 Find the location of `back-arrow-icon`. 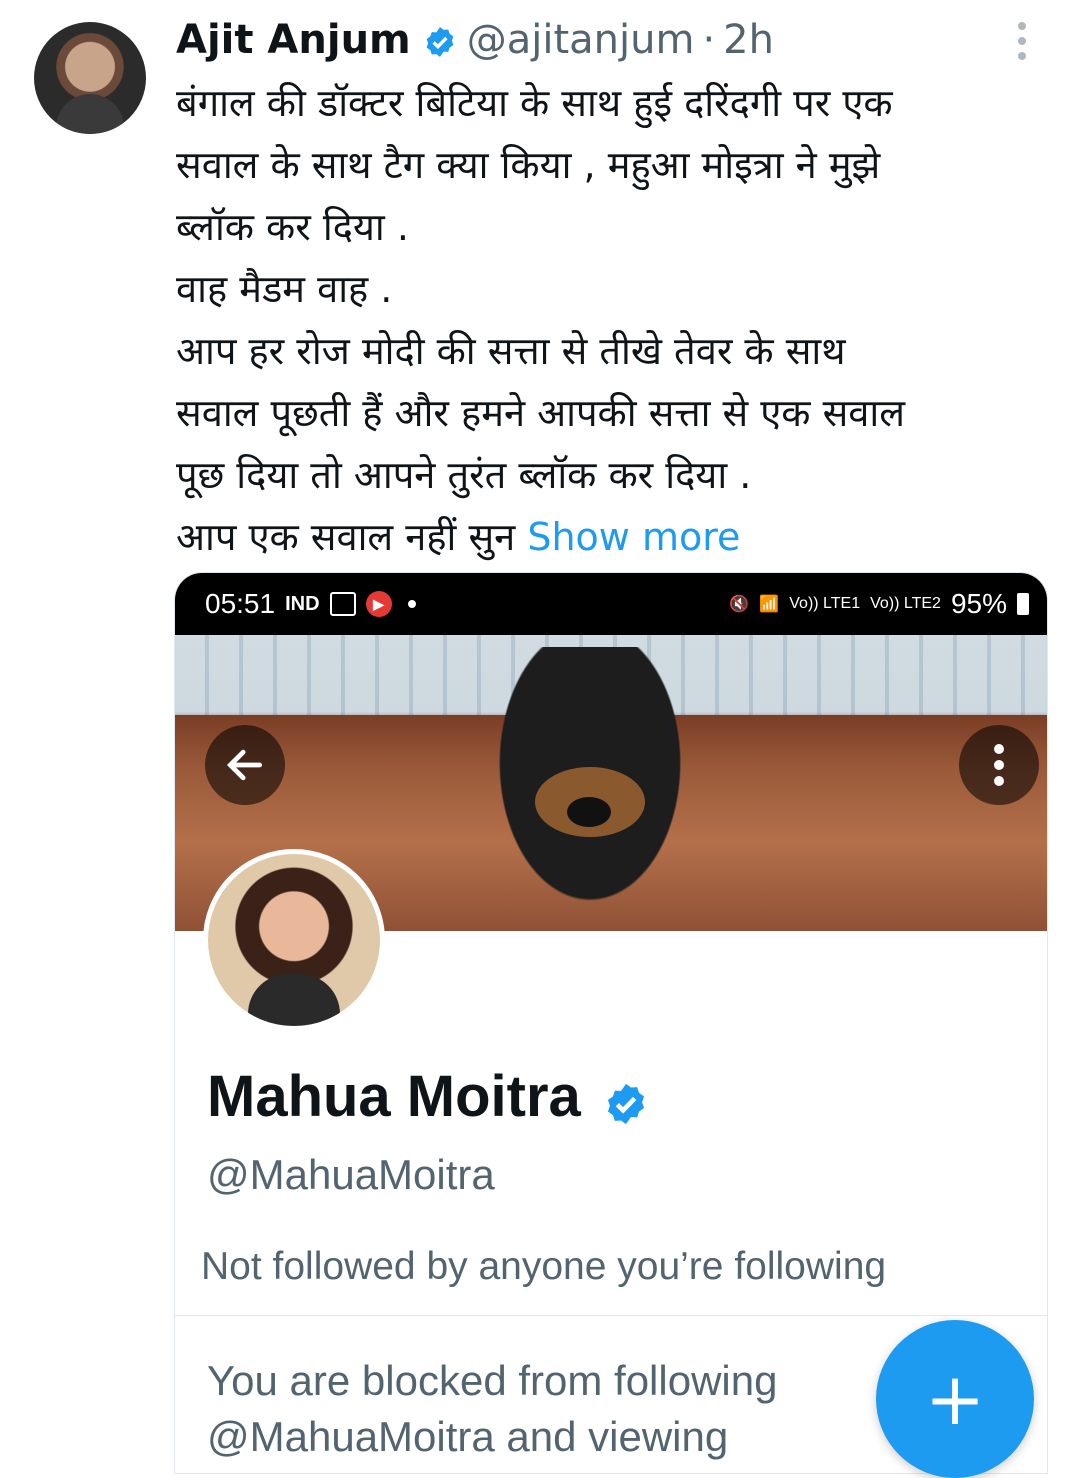

back-arrow-icon is located at coordinates (245, 765).